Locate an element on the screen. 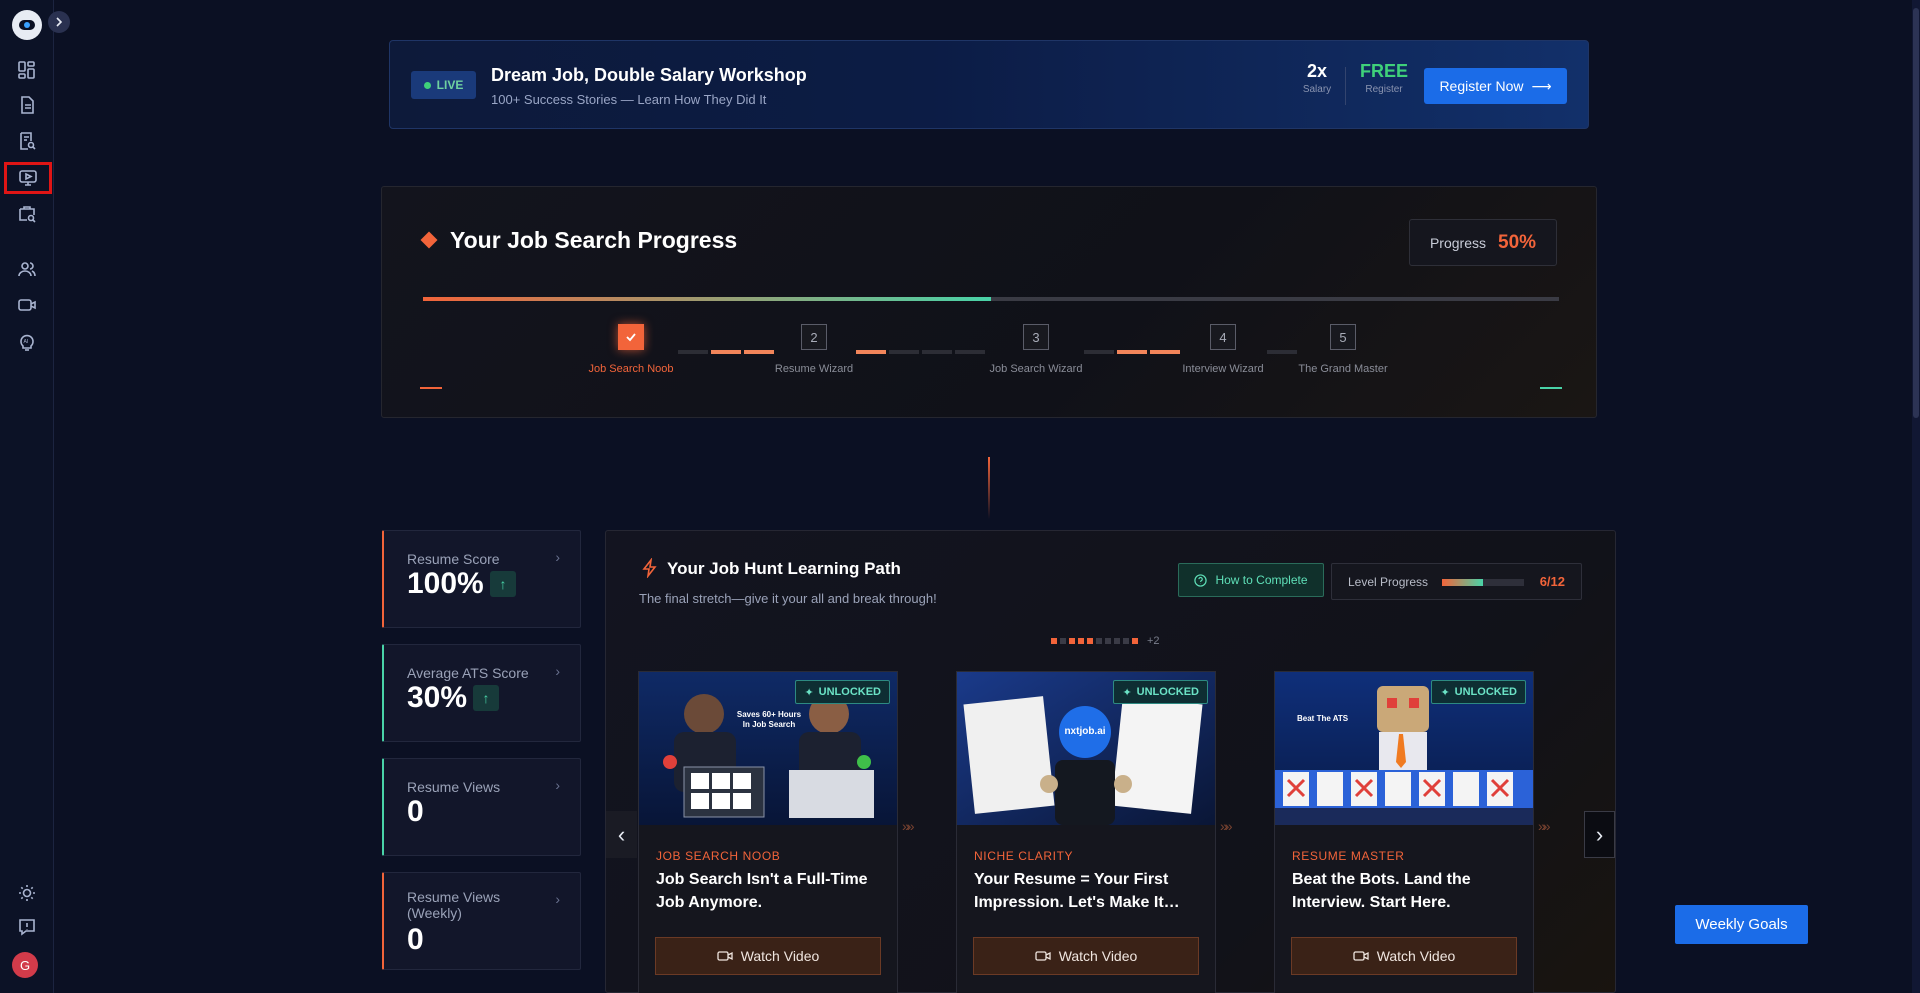  salary-stat: 2x Salary is located at coordinates (1317, 78).